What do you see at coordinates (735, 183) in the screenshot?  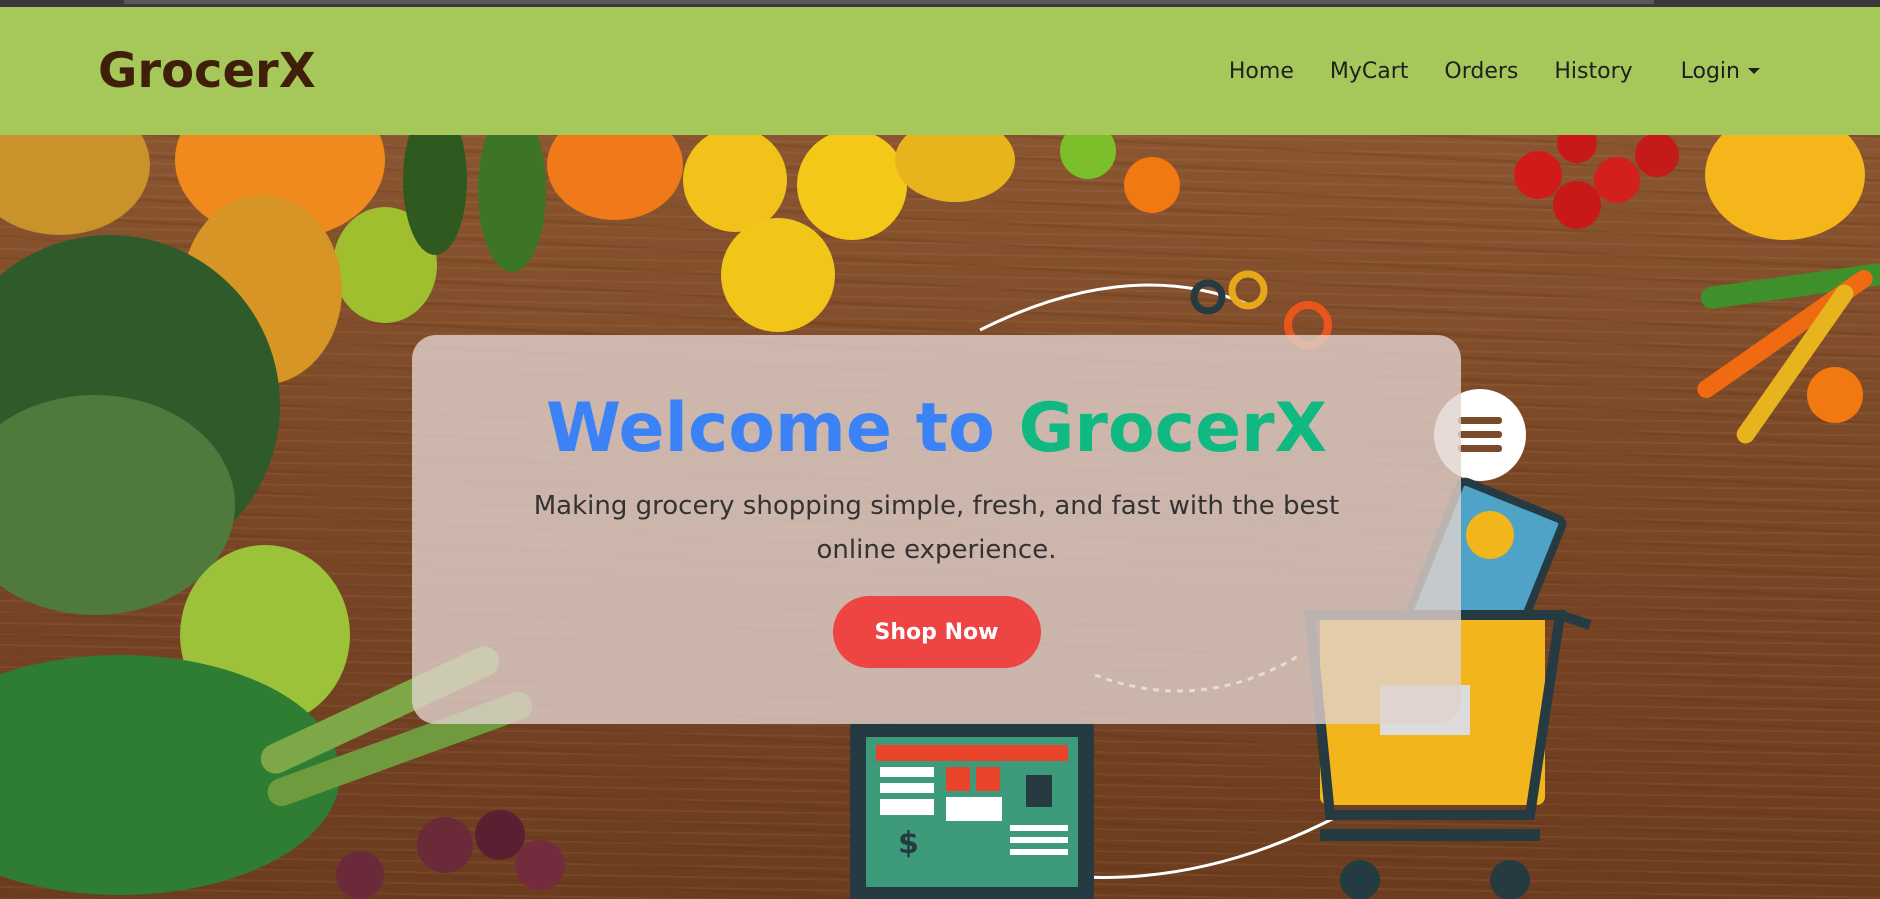 I see `tomato-yellow-icon` at bounding box center [735, 183].